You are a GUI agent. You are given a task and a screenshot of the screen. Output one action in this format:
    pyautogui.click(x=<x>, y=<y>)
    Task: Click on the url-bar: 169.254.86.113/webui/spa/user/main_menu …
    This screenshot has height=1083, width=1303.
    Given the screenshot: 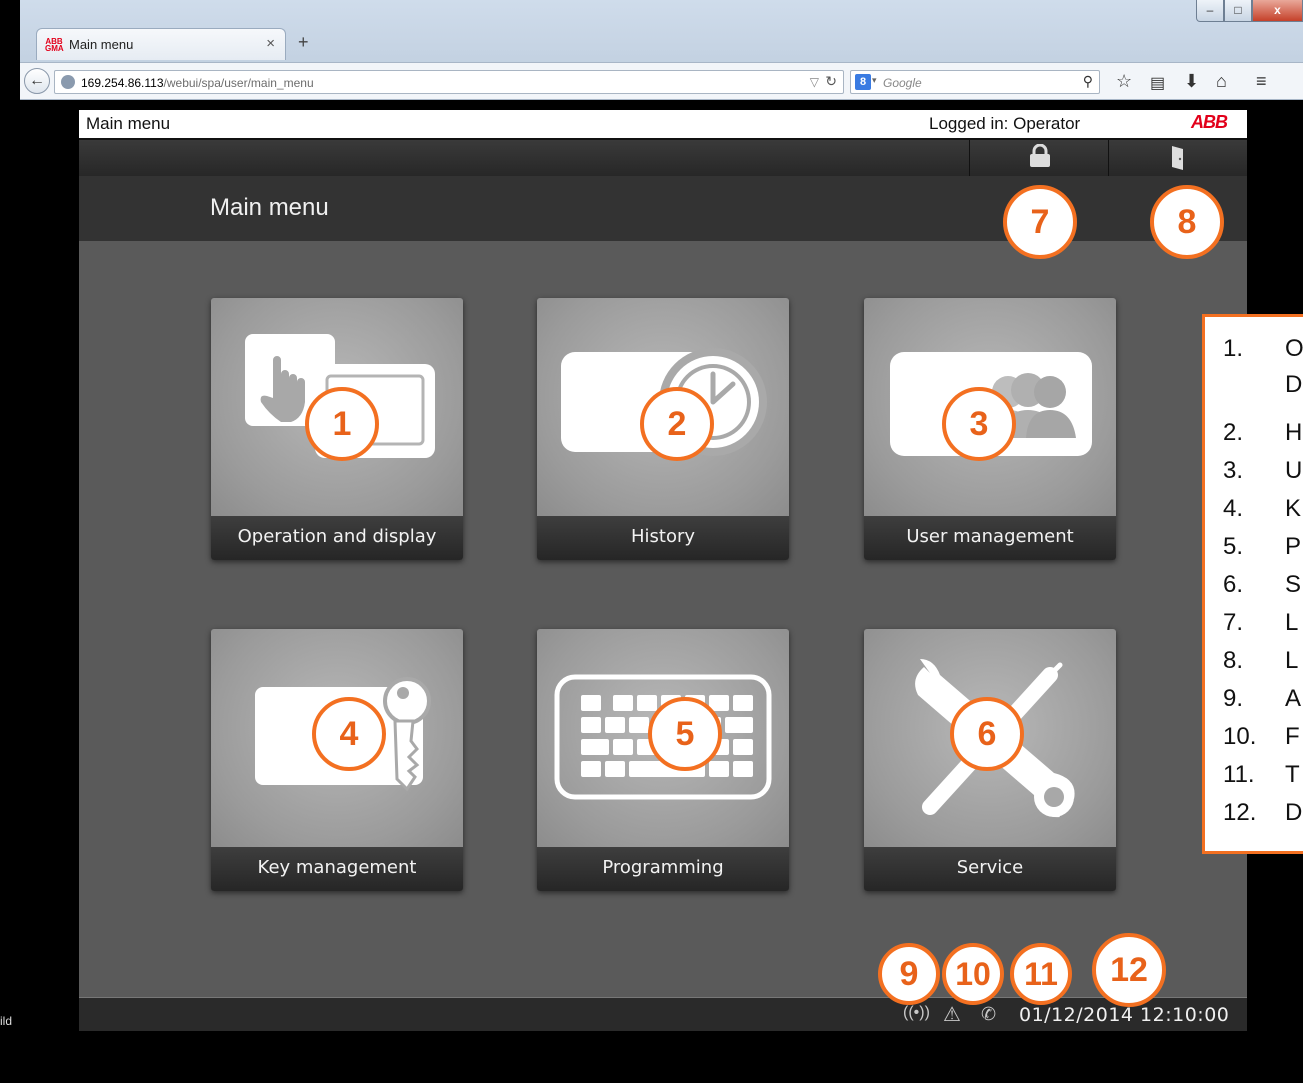 What is the action you would take?
    pyautogui.click(x=449, y=82)
    